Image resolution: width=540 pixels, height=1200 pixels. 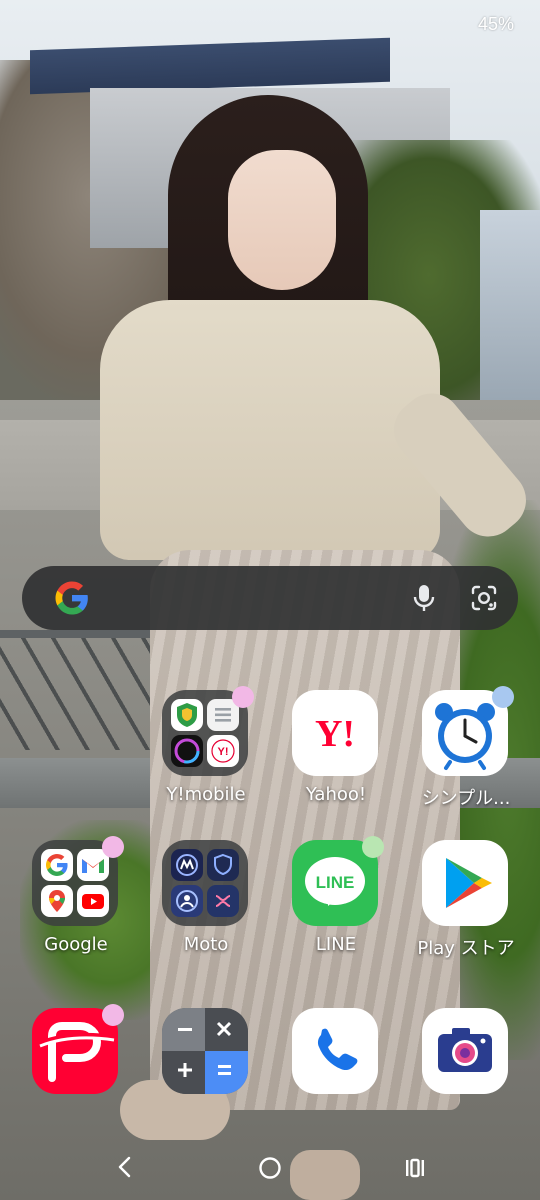 I want to click on wallpaper-person-sweater, so click(x=270, y=430).